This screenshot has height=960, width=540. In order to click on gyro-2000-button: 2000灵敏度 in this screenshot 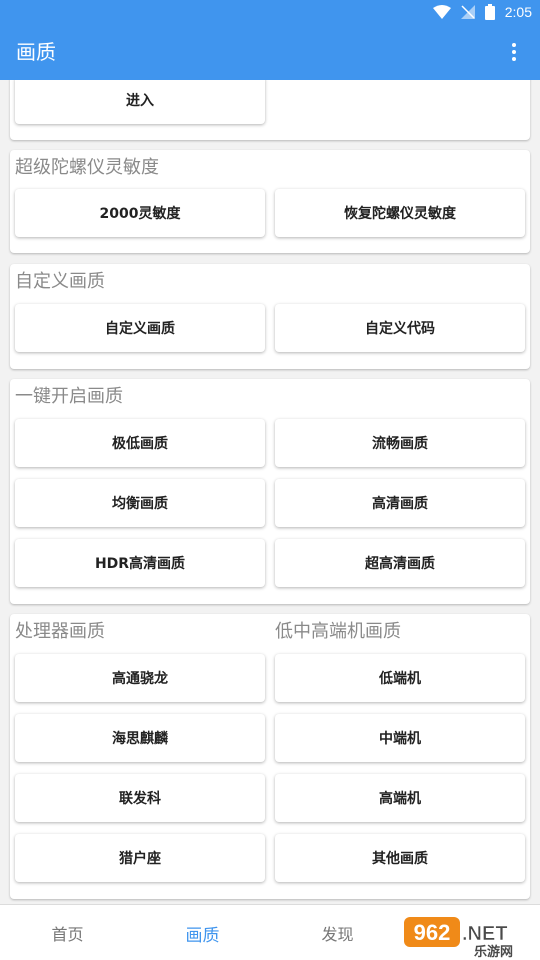, I will do `click(140, 213)`.